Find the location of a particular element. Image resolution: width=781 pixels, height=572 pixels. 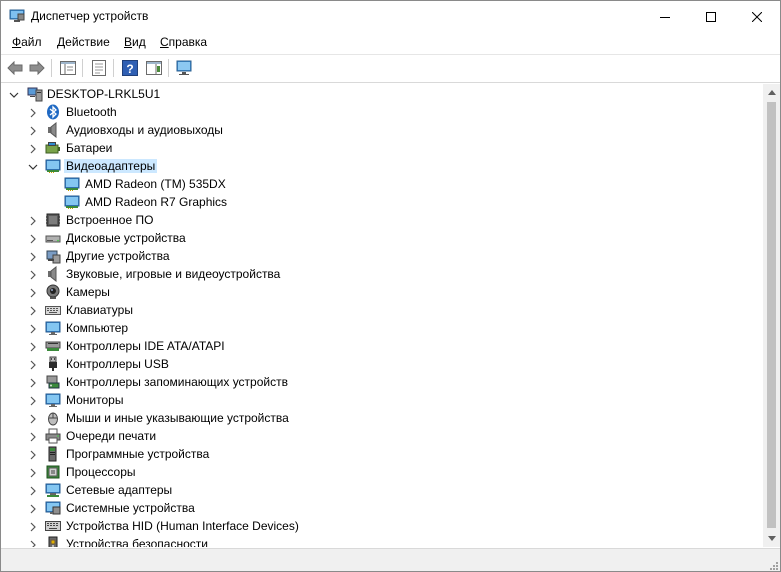

bluetooth-icon is located at coordinates (53, 112).